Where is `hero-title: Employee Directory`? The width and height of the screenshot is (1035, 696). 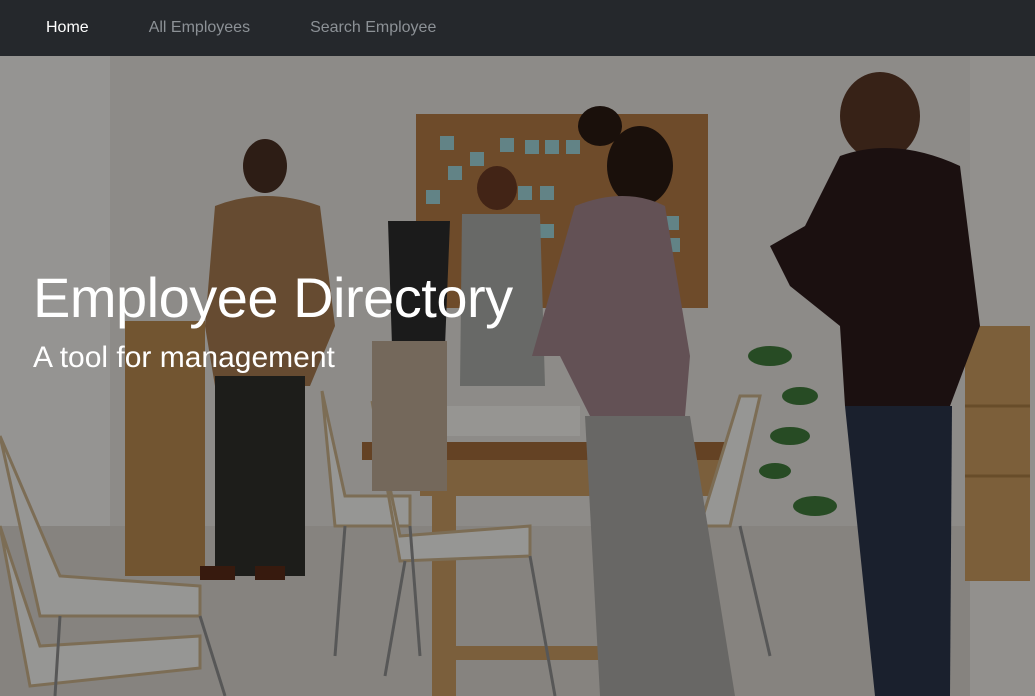
hero-title: Employee Directory is located at coordinates (273, 297).